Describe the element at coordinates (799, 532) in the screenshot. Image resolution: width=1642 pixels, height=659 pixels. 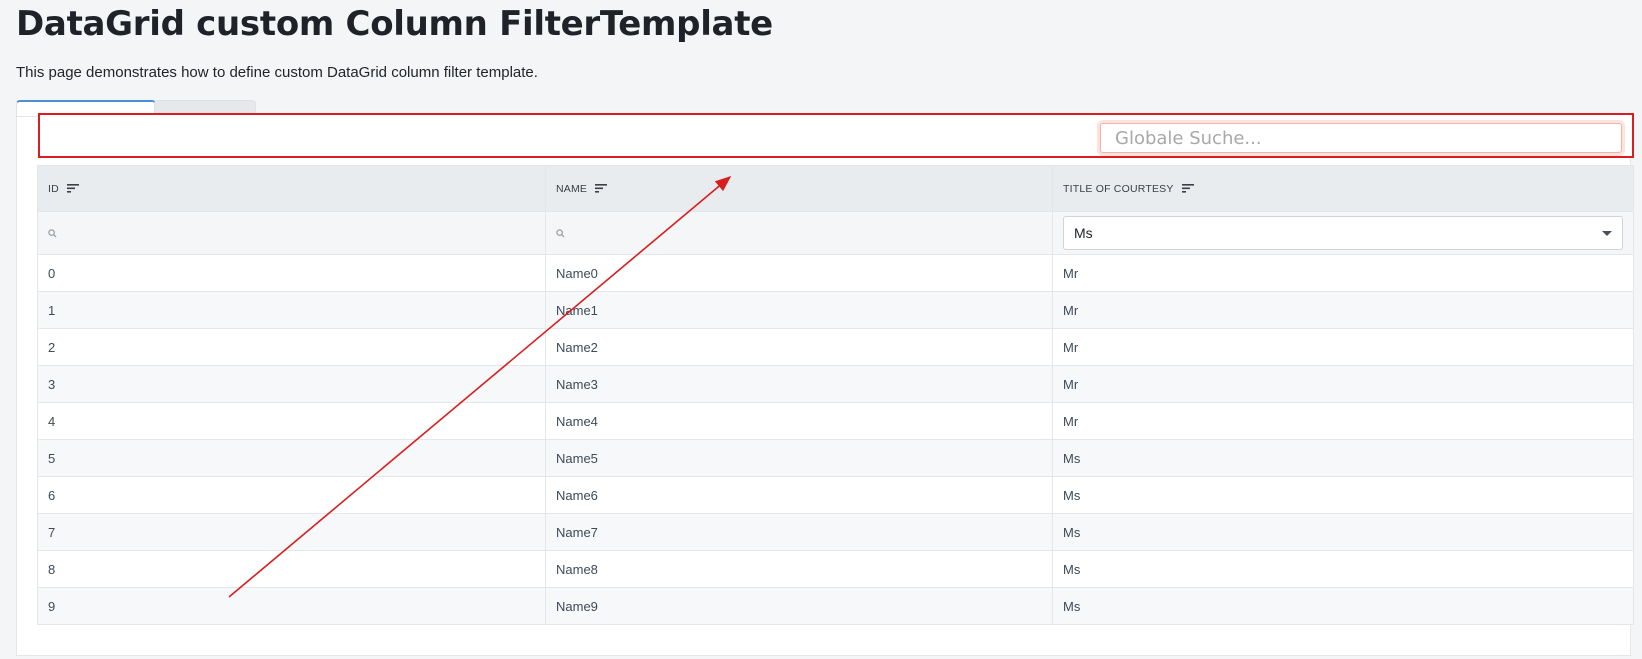
I see `cell-name: Name7` at that location.